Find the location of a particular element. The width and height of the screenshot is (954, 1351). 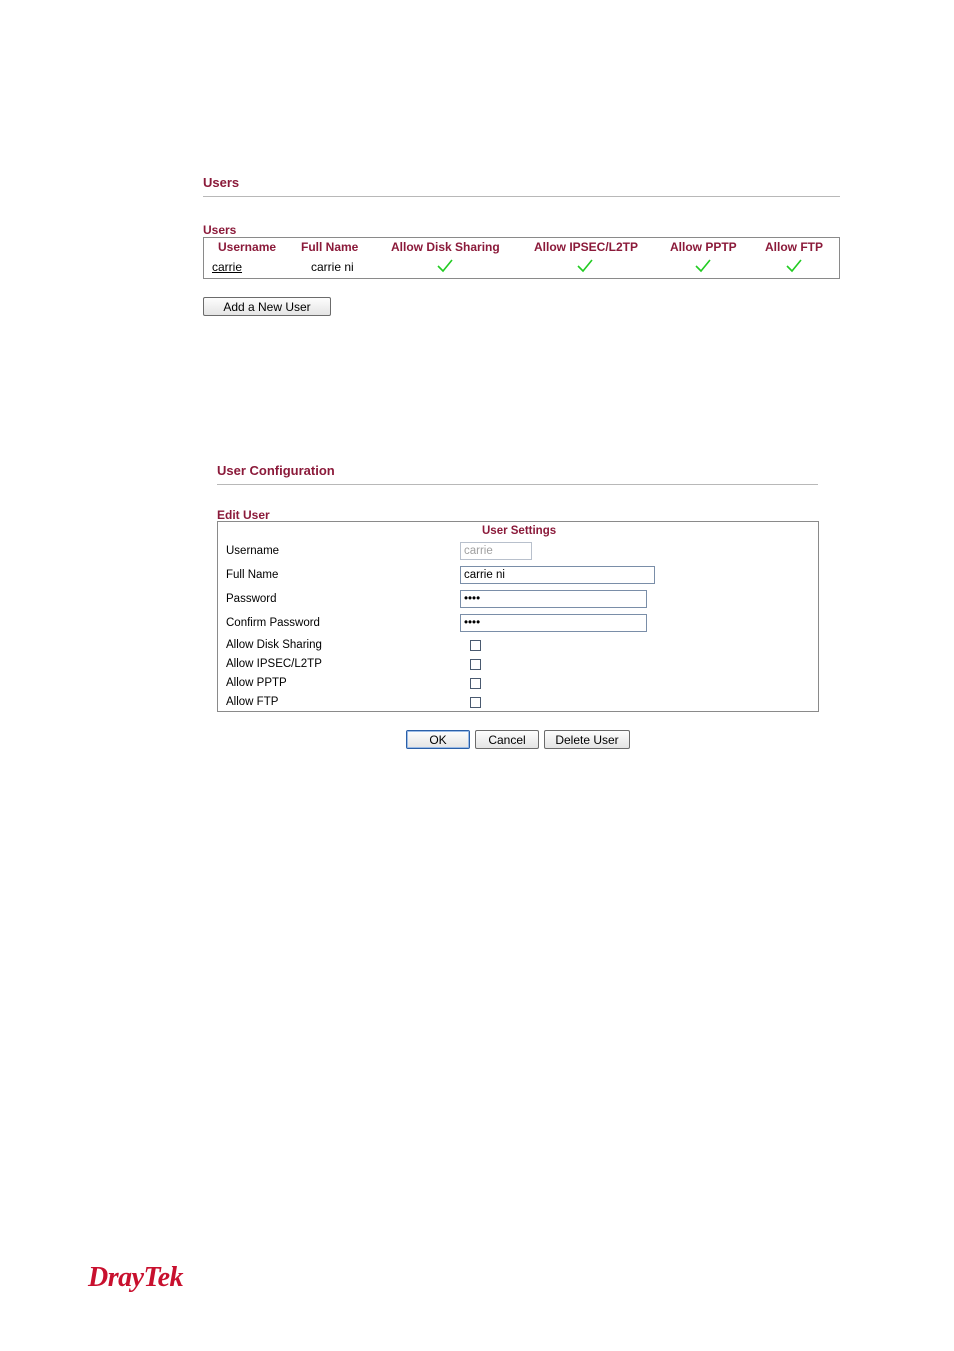

username-link: carrie is located at coordinates (227, 267).